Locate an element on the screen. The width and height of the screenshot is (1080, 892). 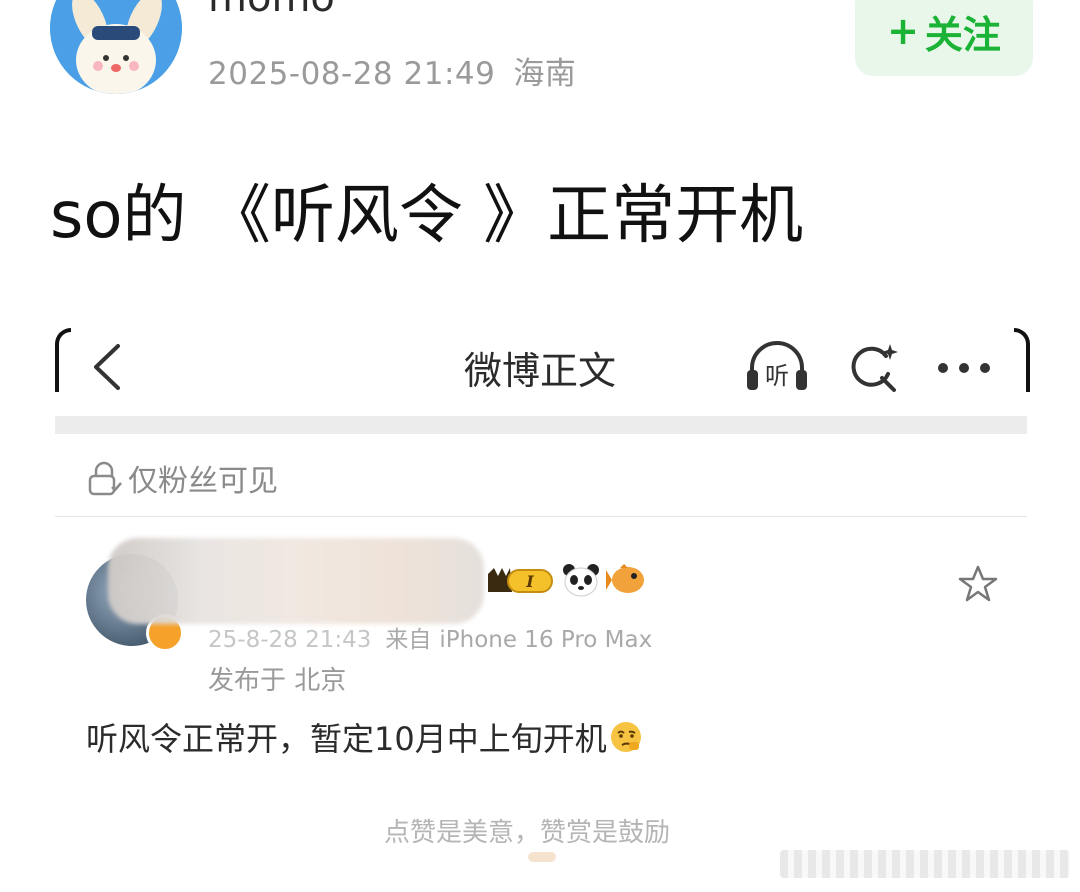
post-meta: 2025-08-28 21:49 海南 is located at coordinates (392, 70).